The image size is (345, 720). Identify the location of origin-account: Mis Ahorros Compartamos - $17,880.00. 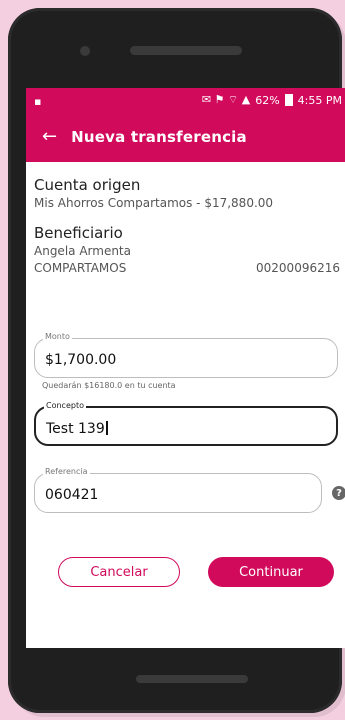
(154, 203).